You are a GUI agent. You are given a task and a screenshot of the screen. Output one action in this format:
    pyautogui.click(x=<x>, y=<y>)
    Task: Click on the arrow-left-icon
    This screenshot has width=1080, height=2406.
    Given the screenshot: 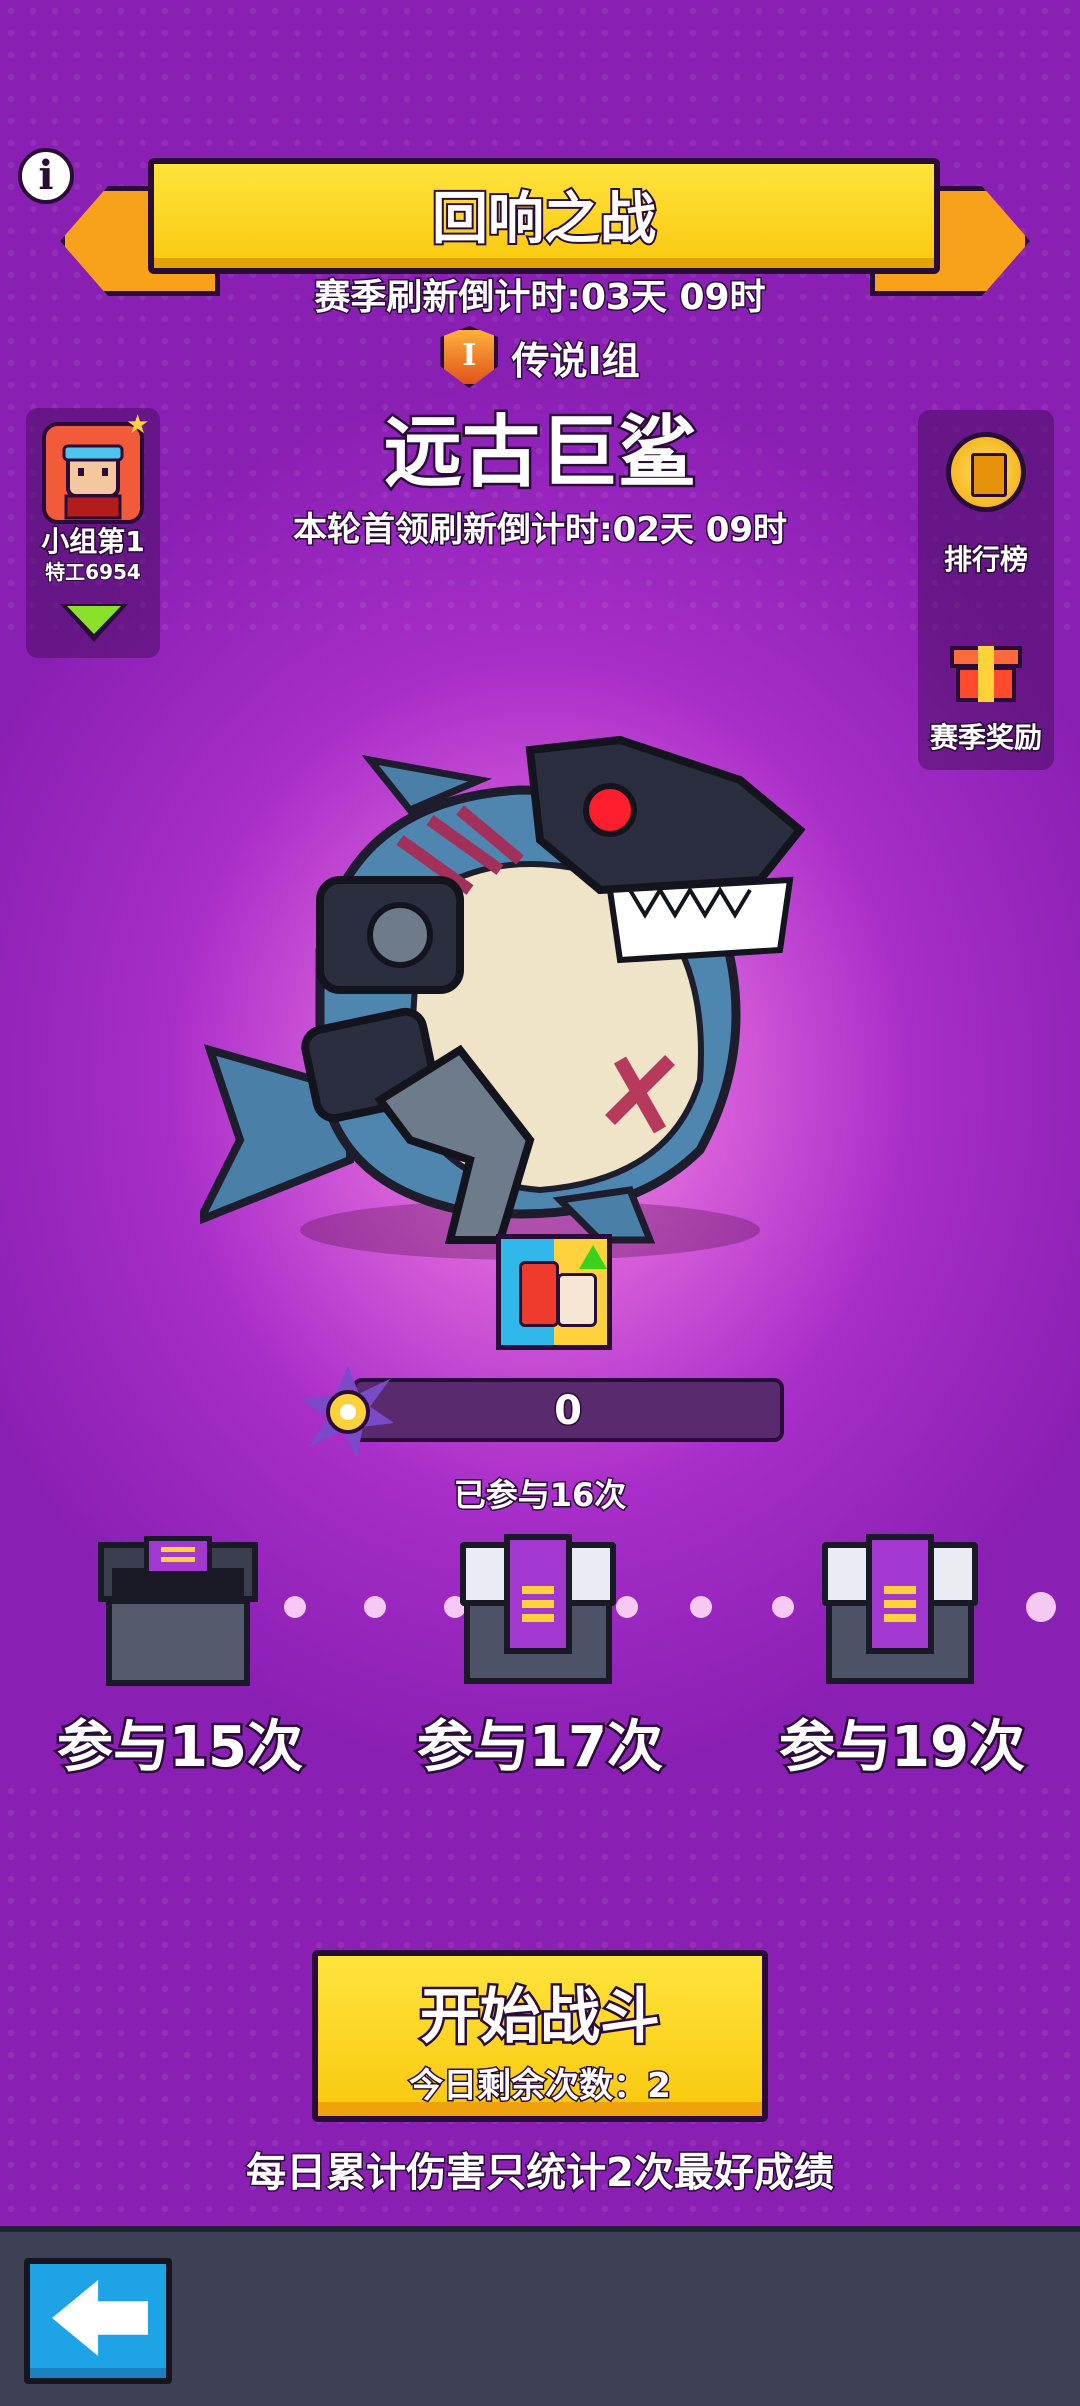 What is the action you would take?
    pyautogui.click(x=100, y=2318)
    